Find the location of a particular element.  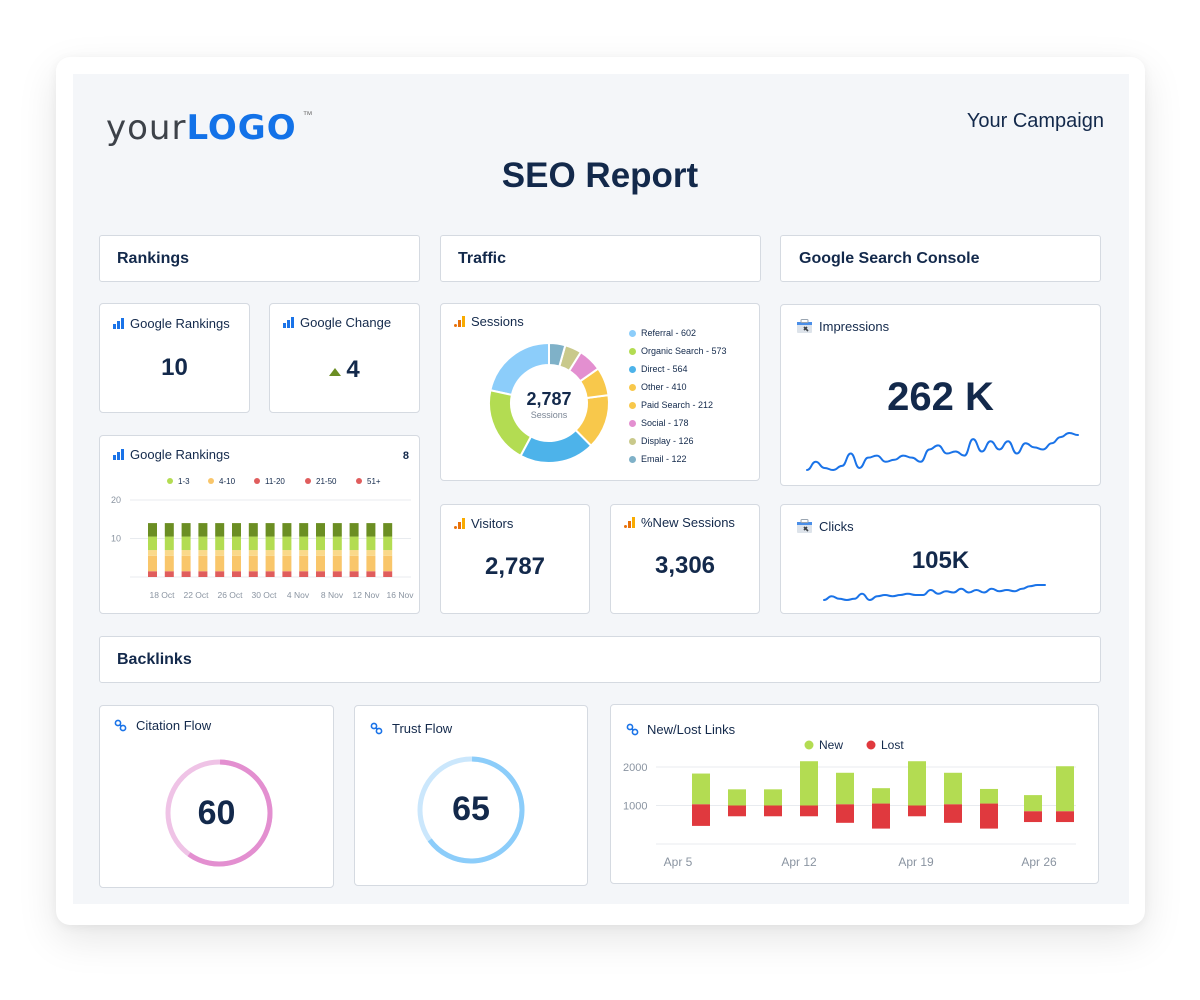

legend-label: 21-50 is located at coordinates (326, 481).